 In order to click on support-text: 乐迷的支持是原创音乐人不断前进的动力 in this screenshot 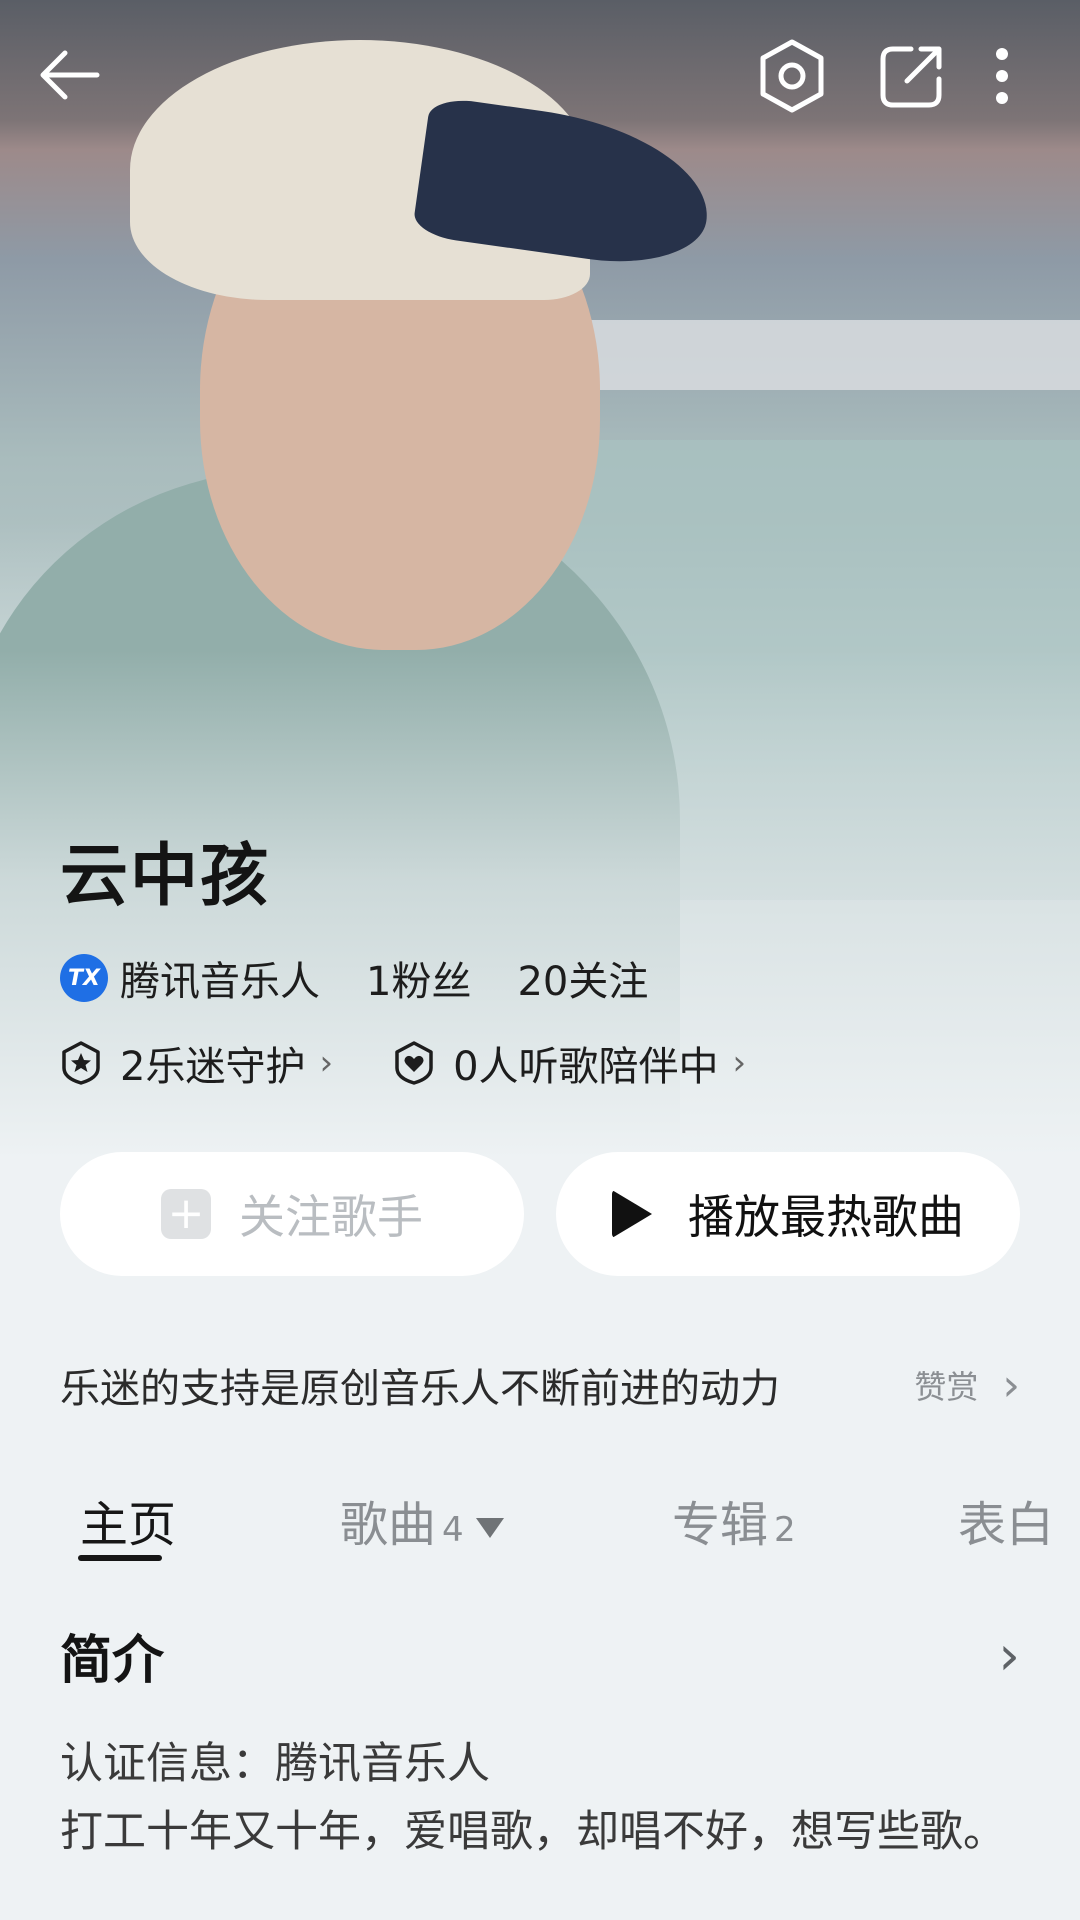, I will do `click(420, 1389)`.